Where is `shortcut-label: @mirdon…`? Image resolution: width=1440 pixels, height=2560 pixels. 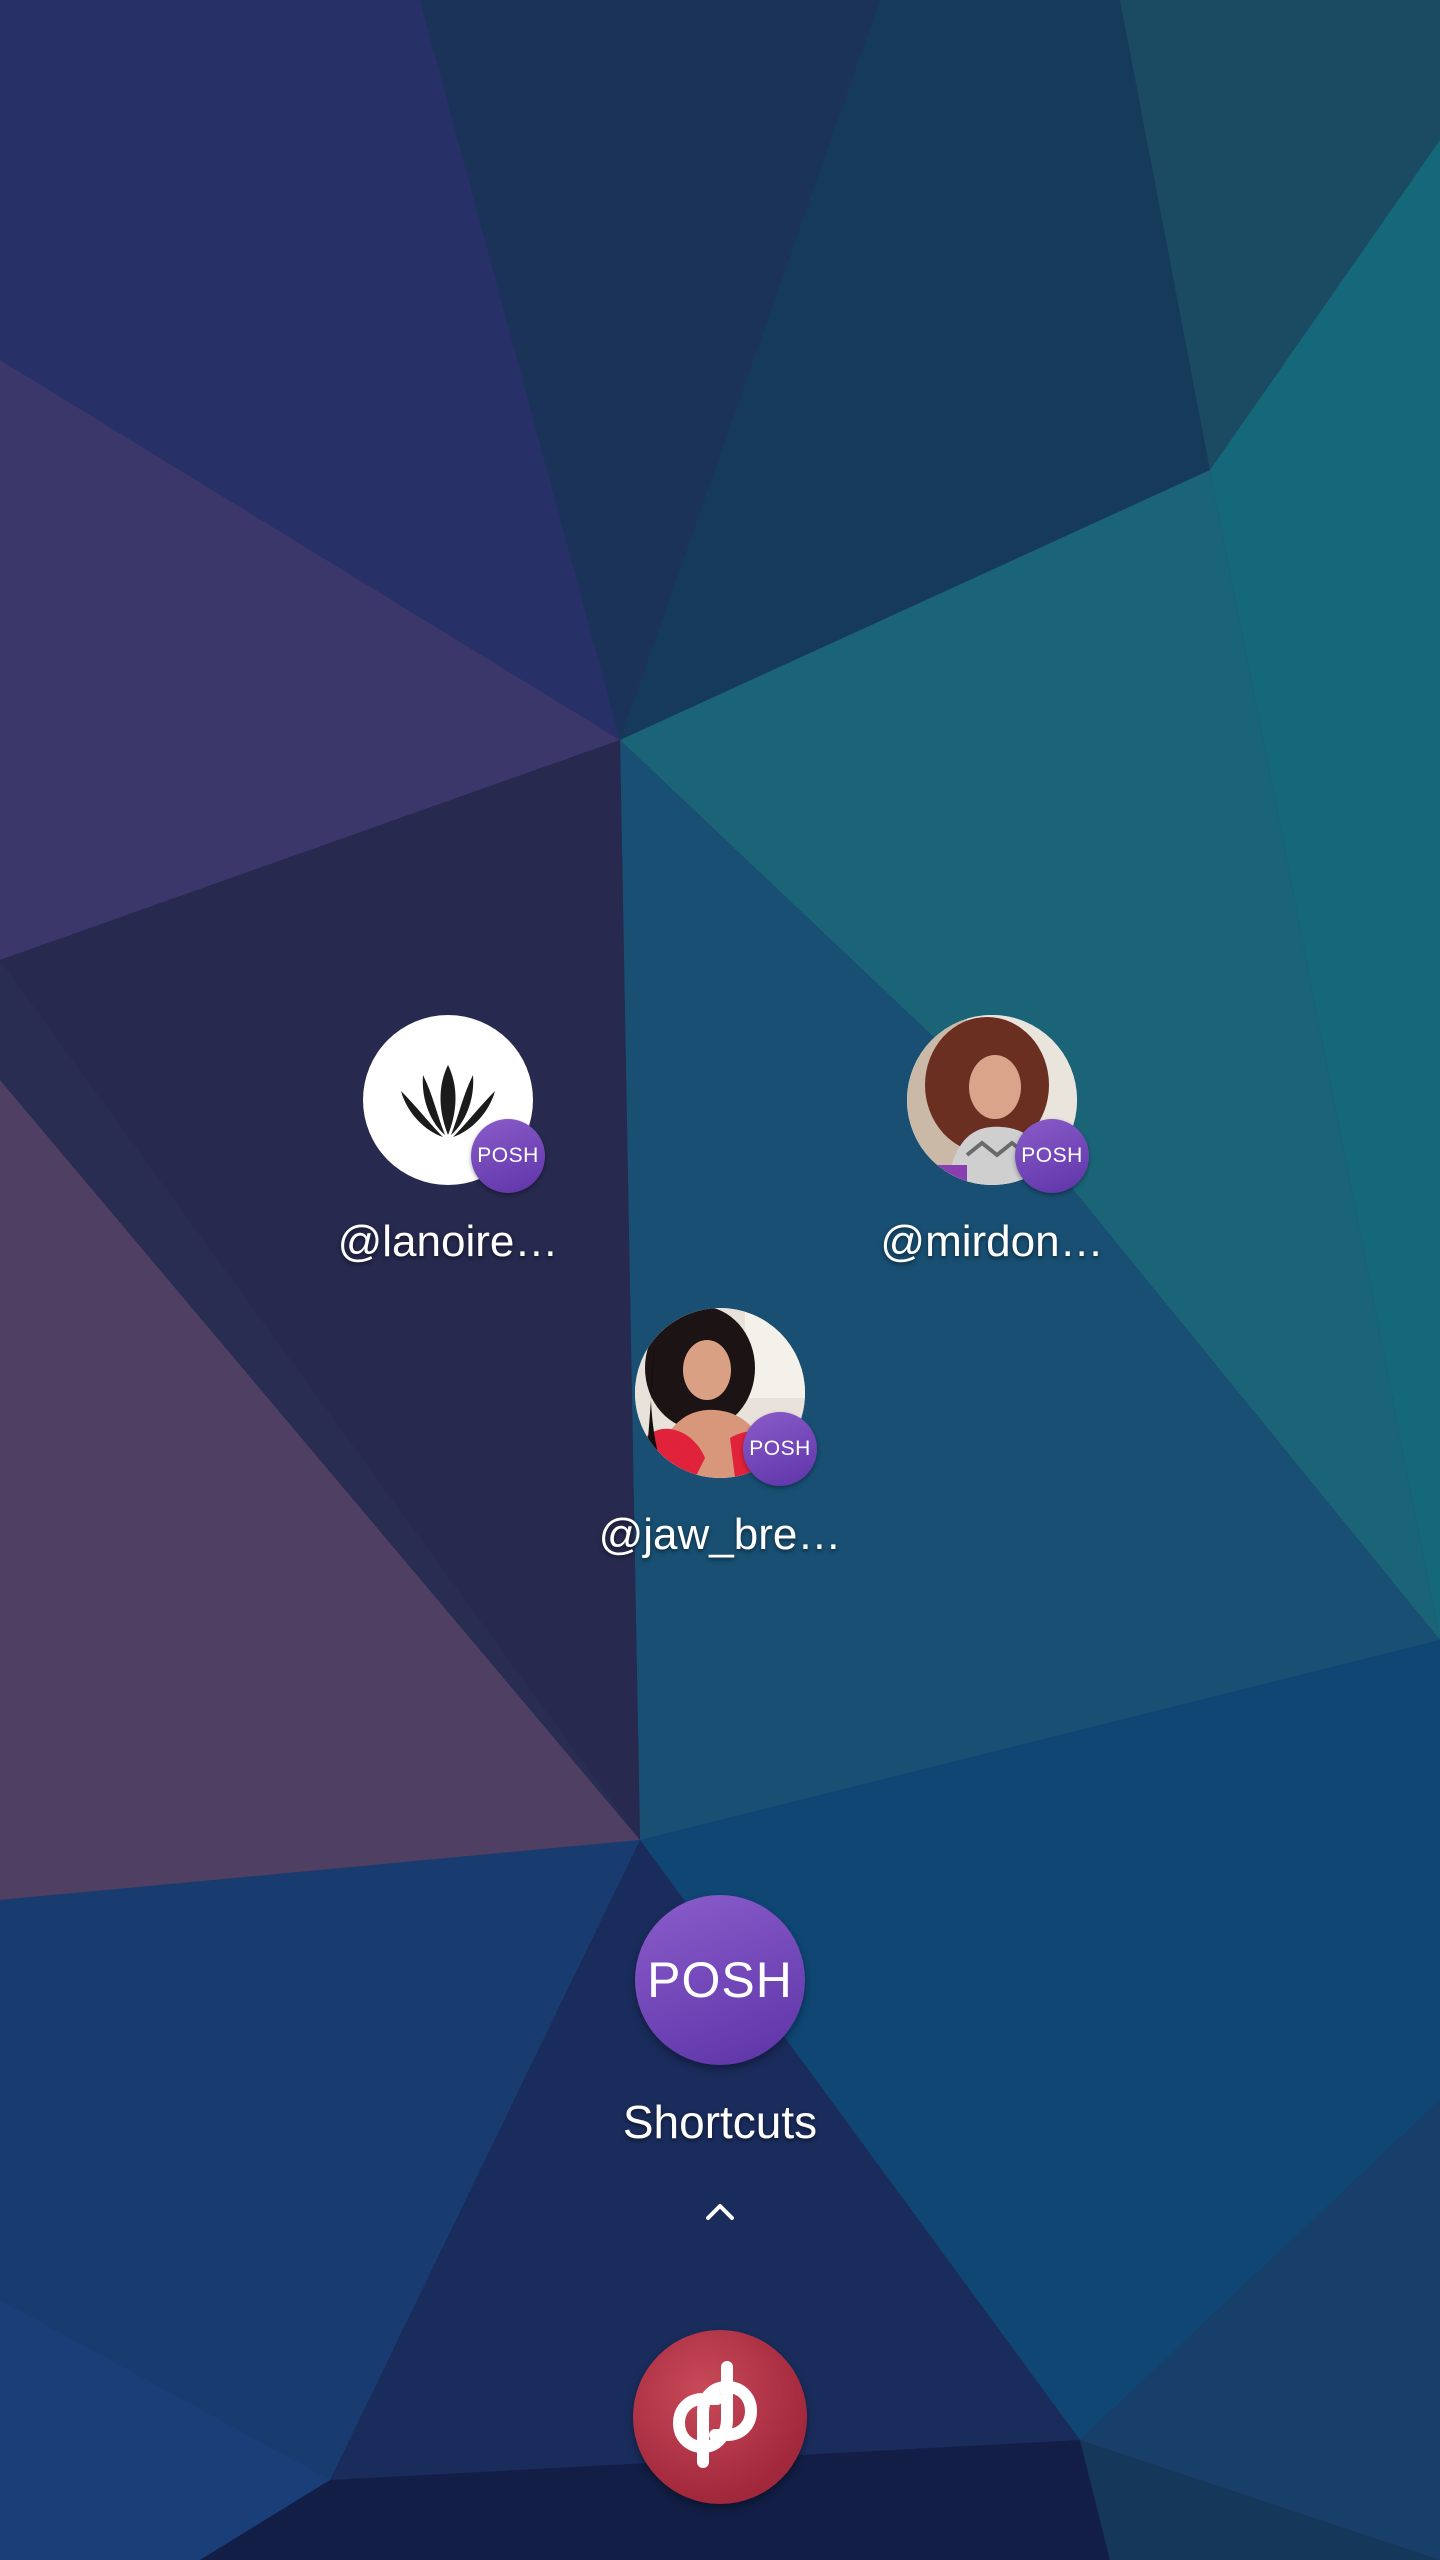 shortcut-label: @mirdon… is located at coordinates (992, 1241).